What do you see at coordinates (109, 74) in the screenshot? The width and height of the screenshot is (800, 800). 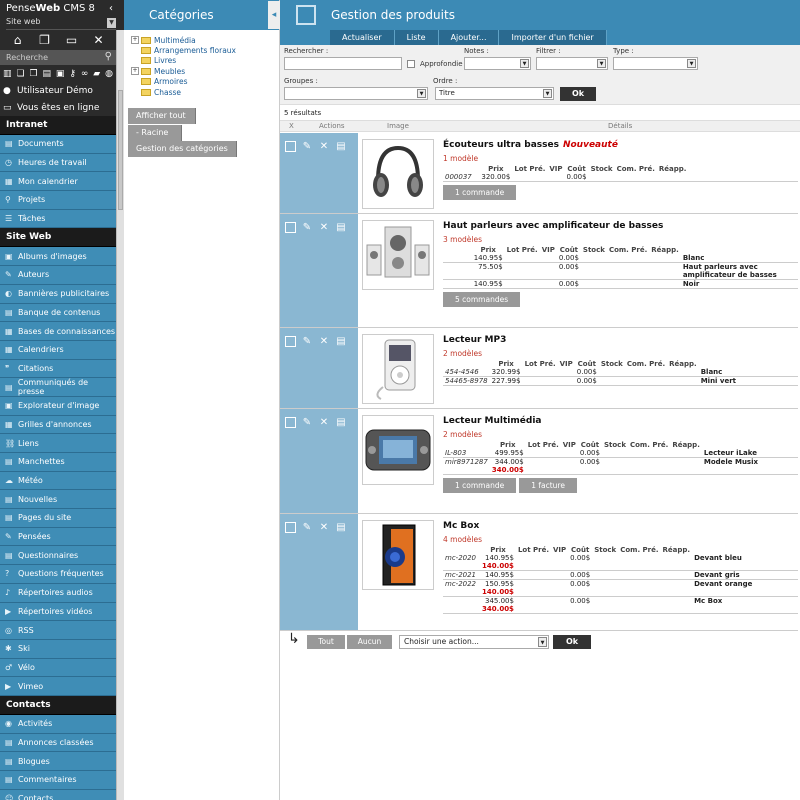 I see `tool-globe-icon: ◍` at bounding box center [109, 74].